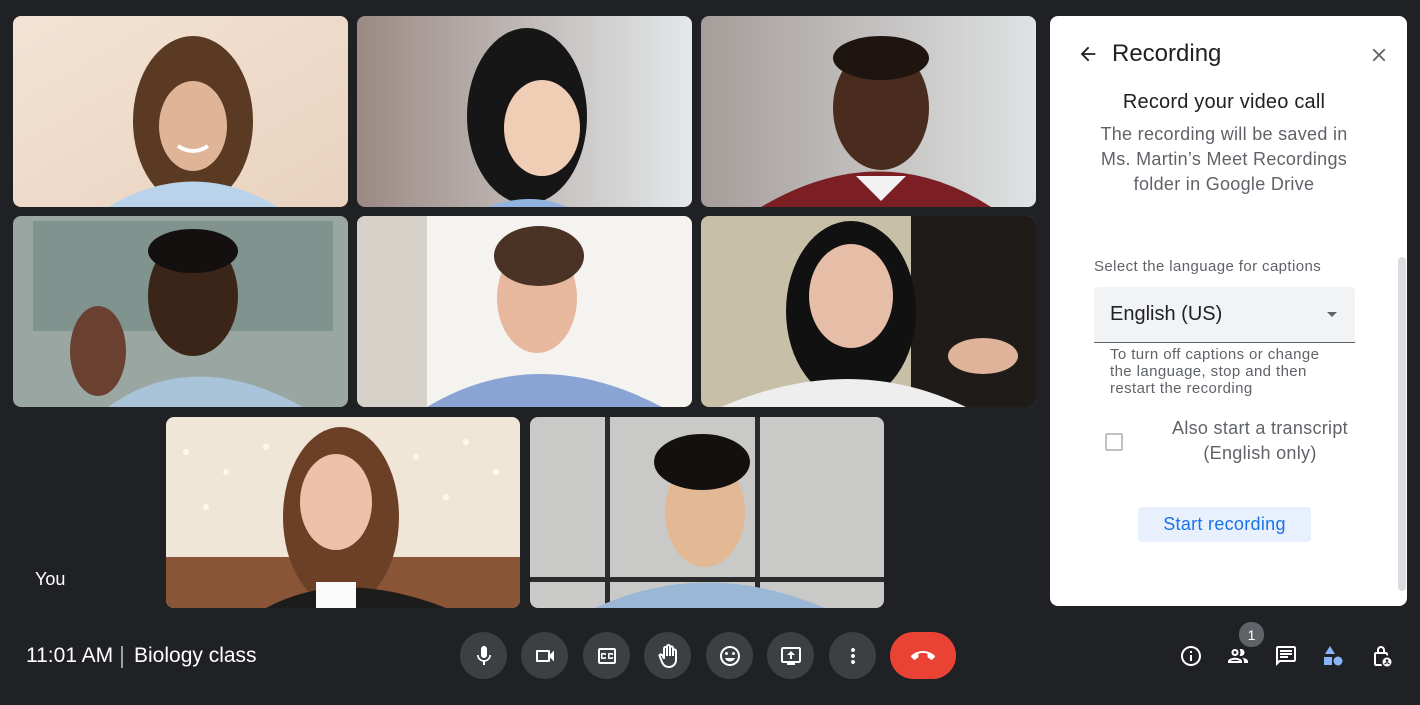 The width and height of the screenshot is (1420, 705). I want to click on closed-caption-icon, so click(606, 655).